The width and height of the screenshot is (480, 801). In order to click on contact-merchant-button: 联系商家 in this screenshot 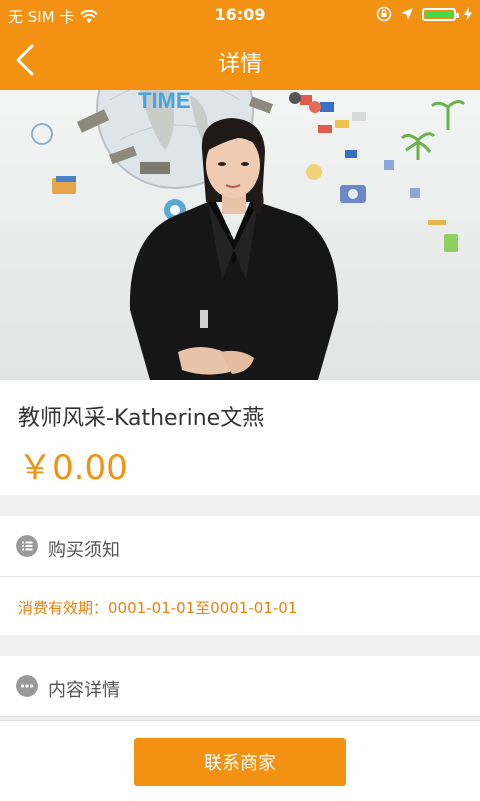, I will do `click(240, 762)`.